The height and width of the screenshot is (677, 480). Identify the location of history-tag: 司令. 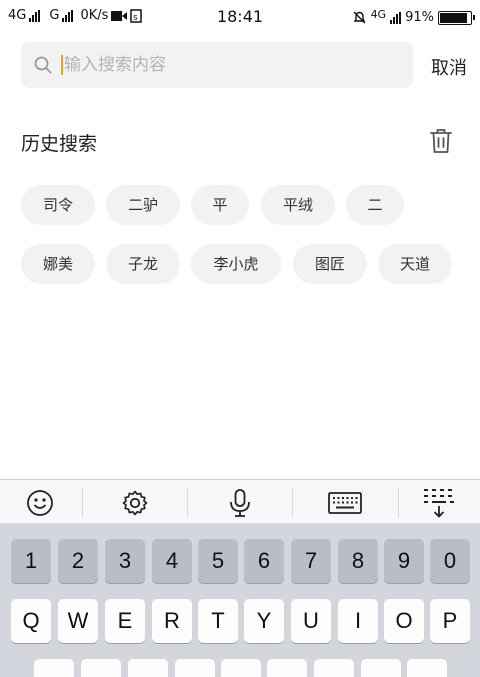
(58, 205).